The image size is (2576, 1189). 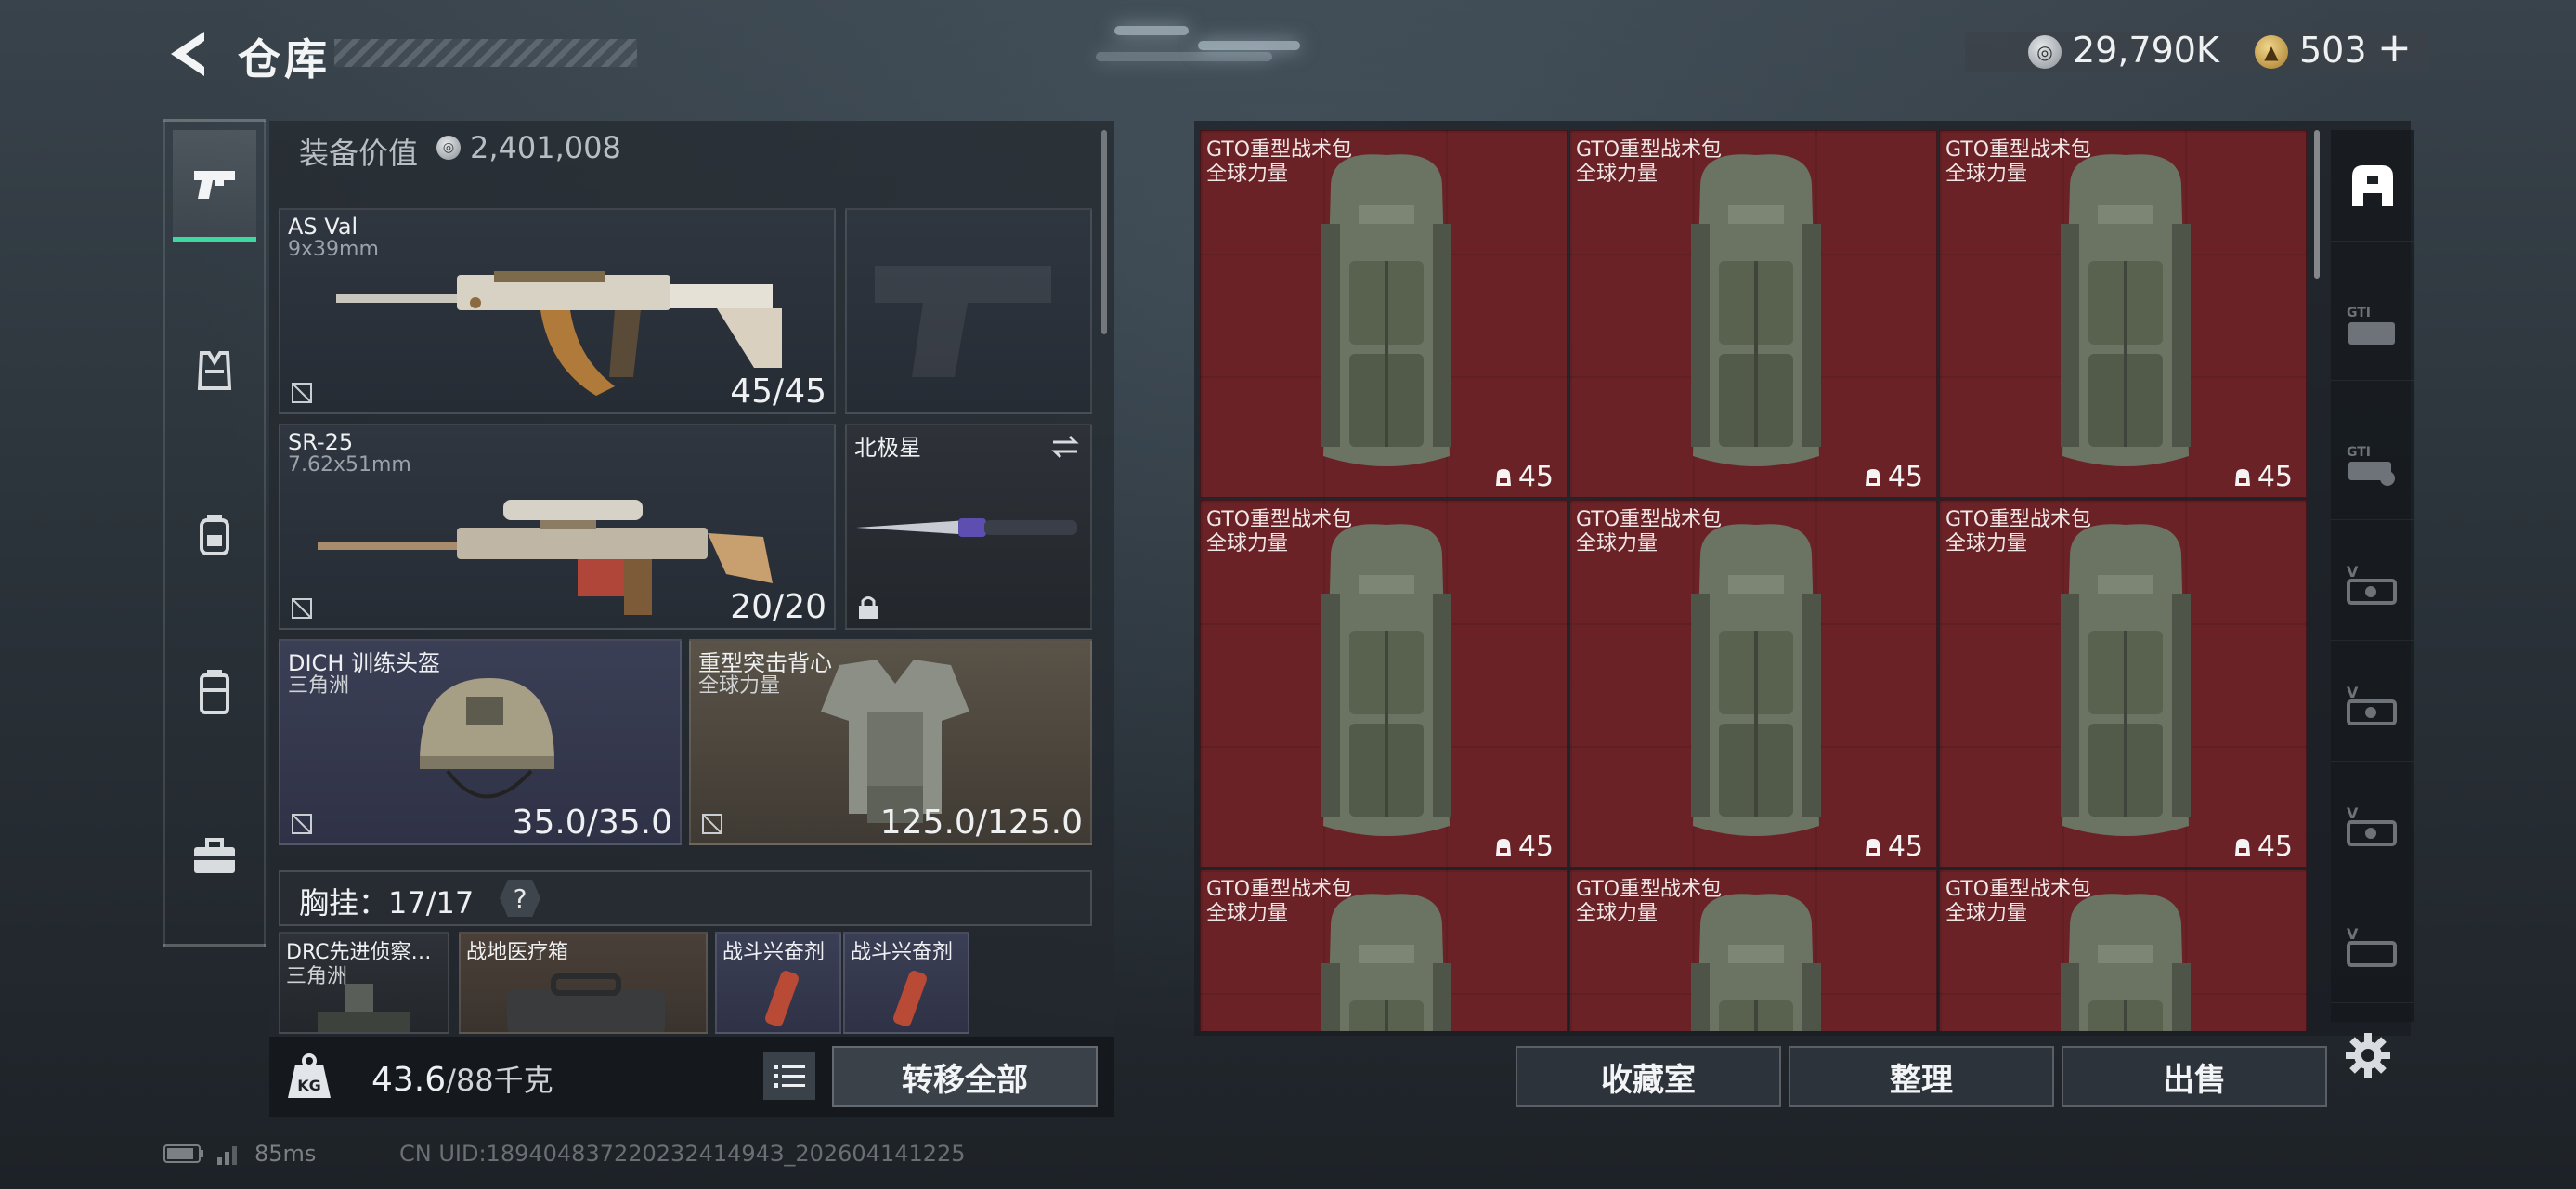 I want to click on gold-coin-icon: ▲, so click(x=2271, y=52).